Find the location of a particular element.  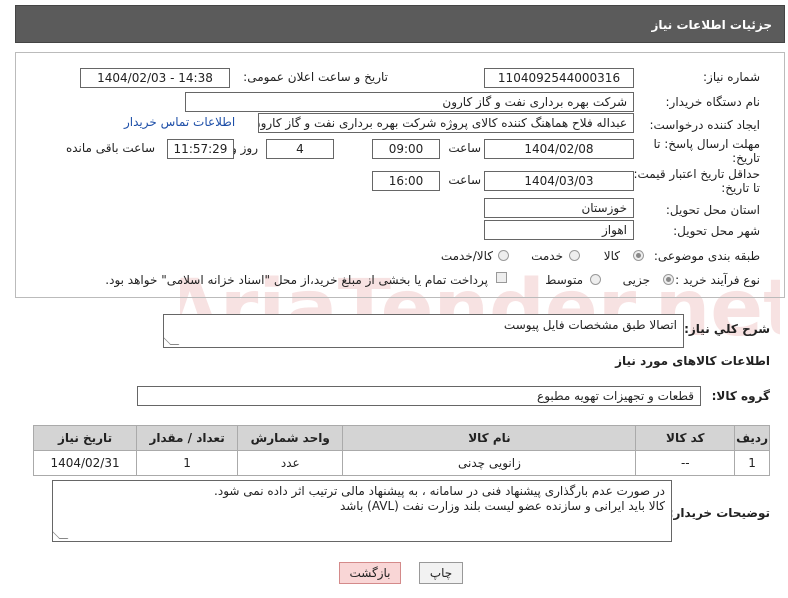

print-button: چاپ is located at coordinates (441, 573).